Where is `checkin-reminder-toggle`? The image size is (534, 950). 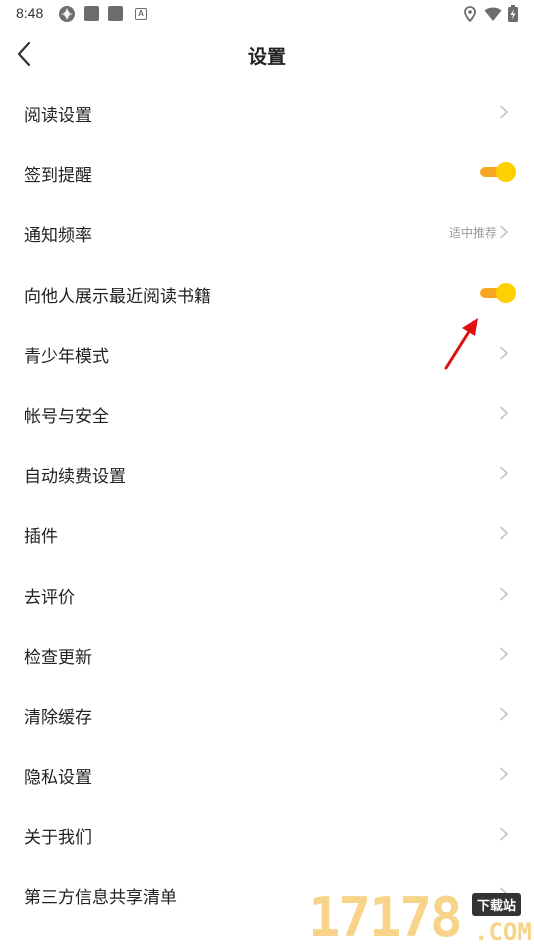 checkin-reminder-toggle is located at coordinates (497, 172).